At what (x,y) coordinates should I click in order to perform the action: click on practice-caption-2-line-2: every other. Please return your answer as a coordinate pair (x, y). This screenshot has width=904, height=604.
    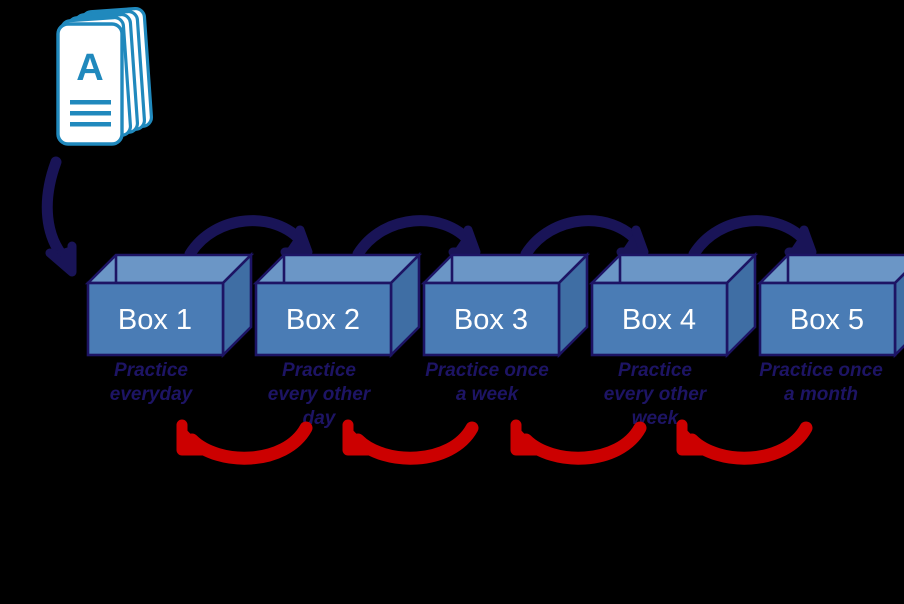
    Looking at the image, I should click on (320, 394).